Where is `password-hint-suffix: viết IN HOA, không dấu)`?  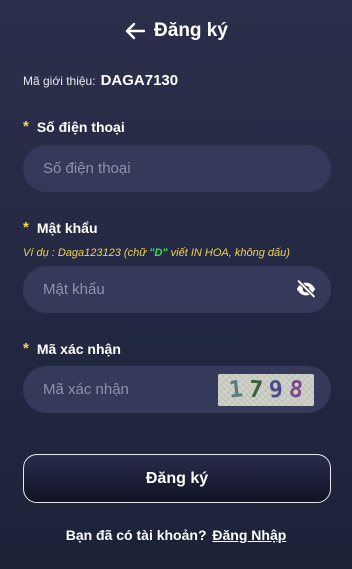
password-hint-suffix: viết IN HOA, không dấu) is located at coordinates (228, 253).